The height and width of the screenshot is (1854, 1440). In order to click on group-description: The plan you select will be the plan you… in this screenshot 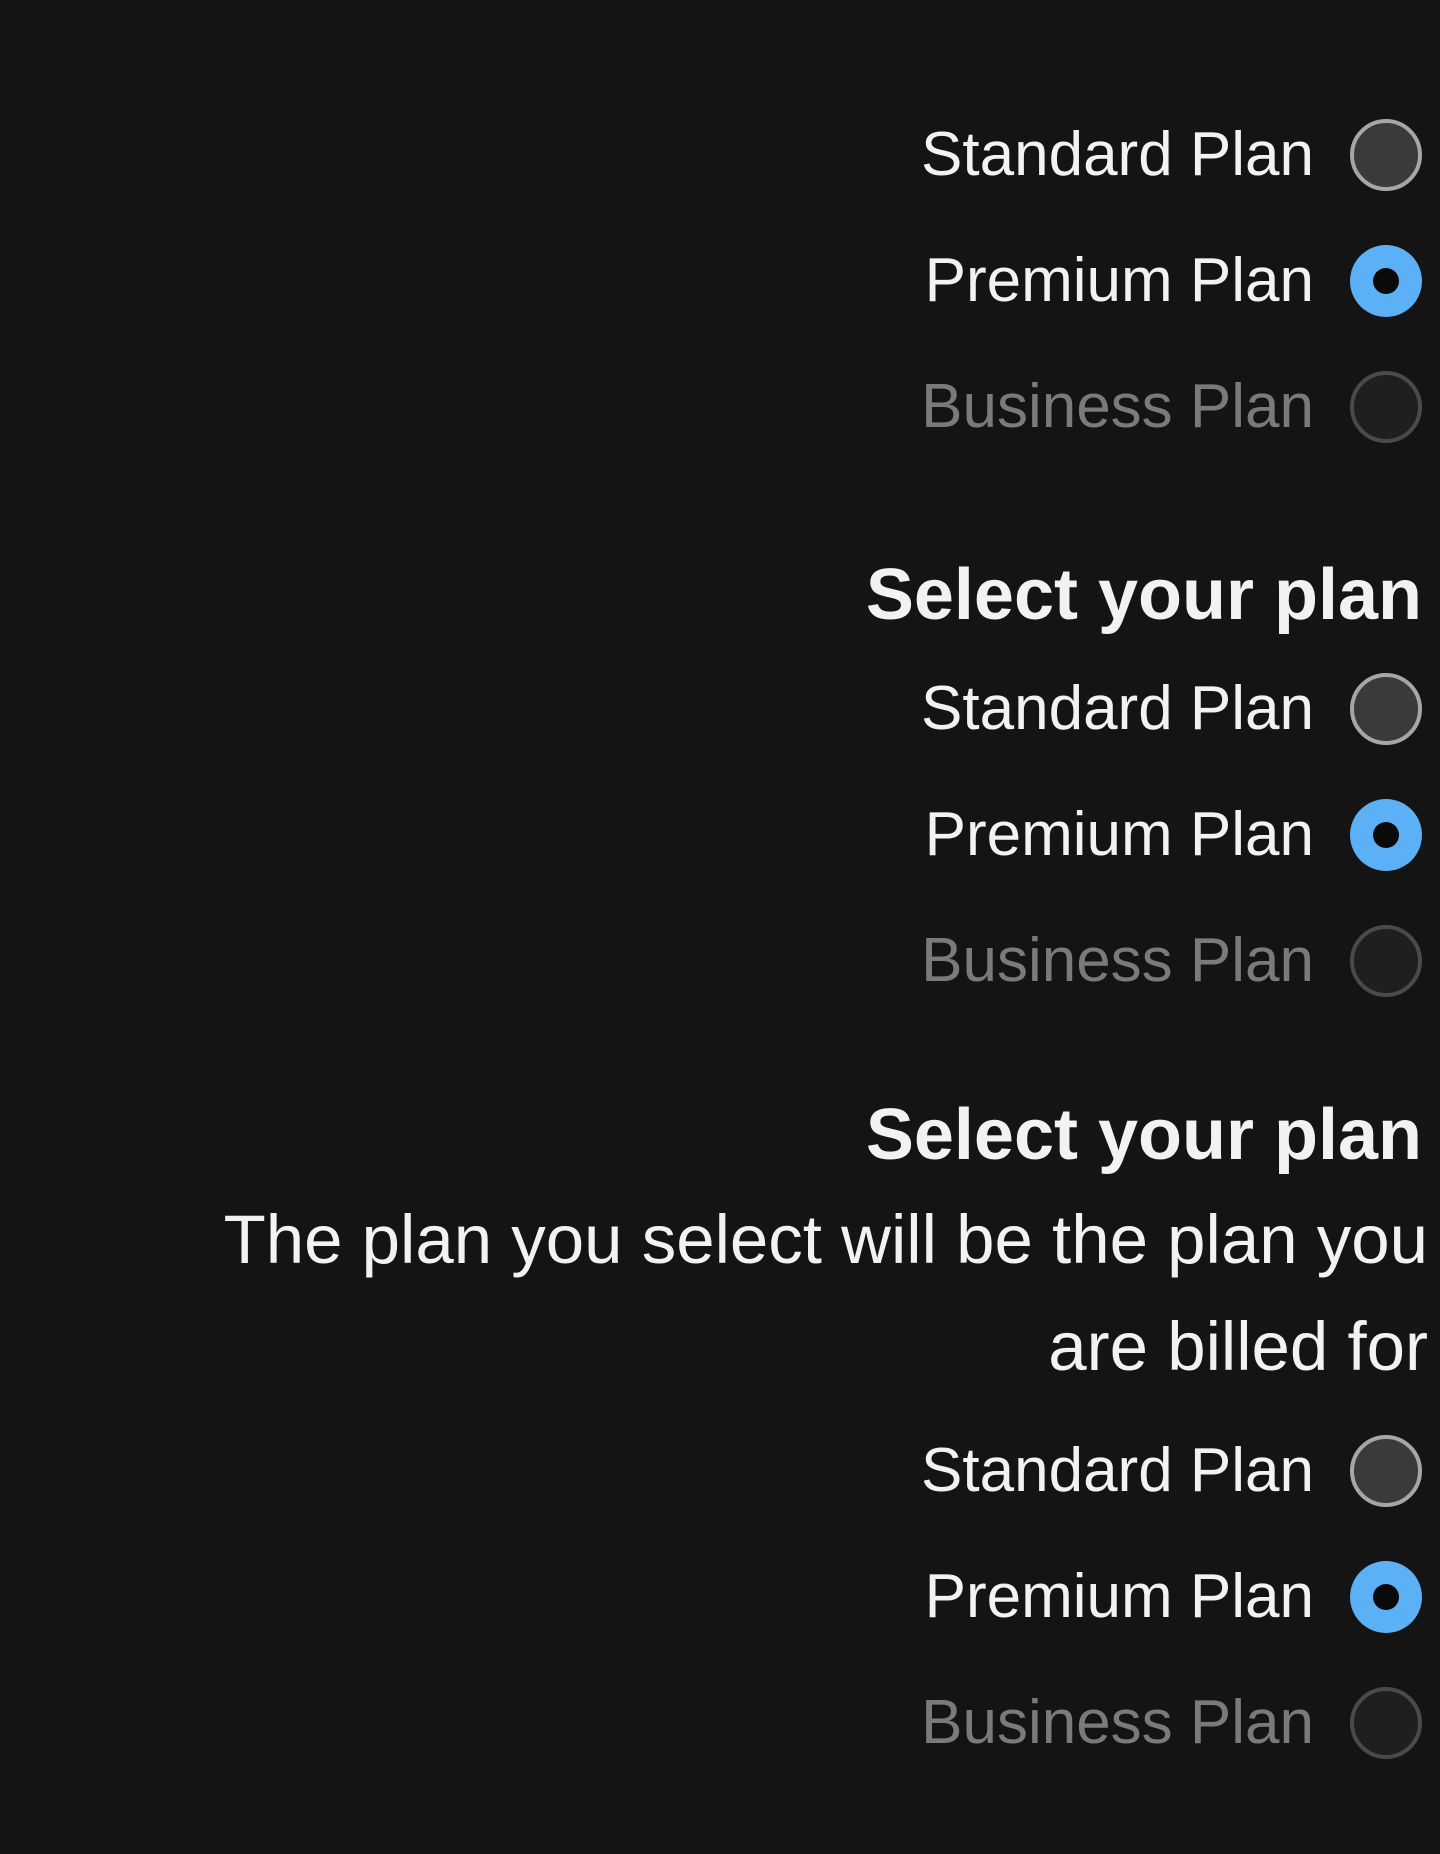, I will do `click(825, 1293)`.